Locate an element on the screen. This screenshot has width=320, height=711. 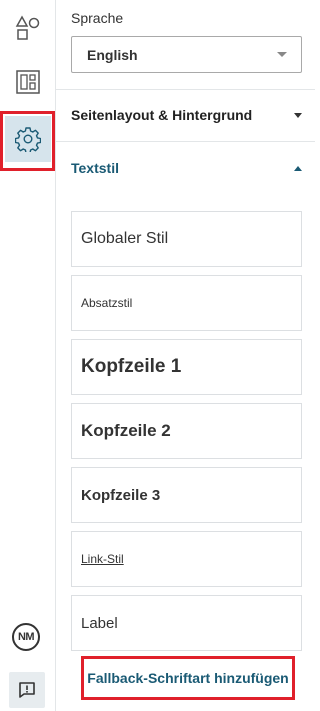
text-style-label: Globaler Stil is located at coordinates (125, 238).